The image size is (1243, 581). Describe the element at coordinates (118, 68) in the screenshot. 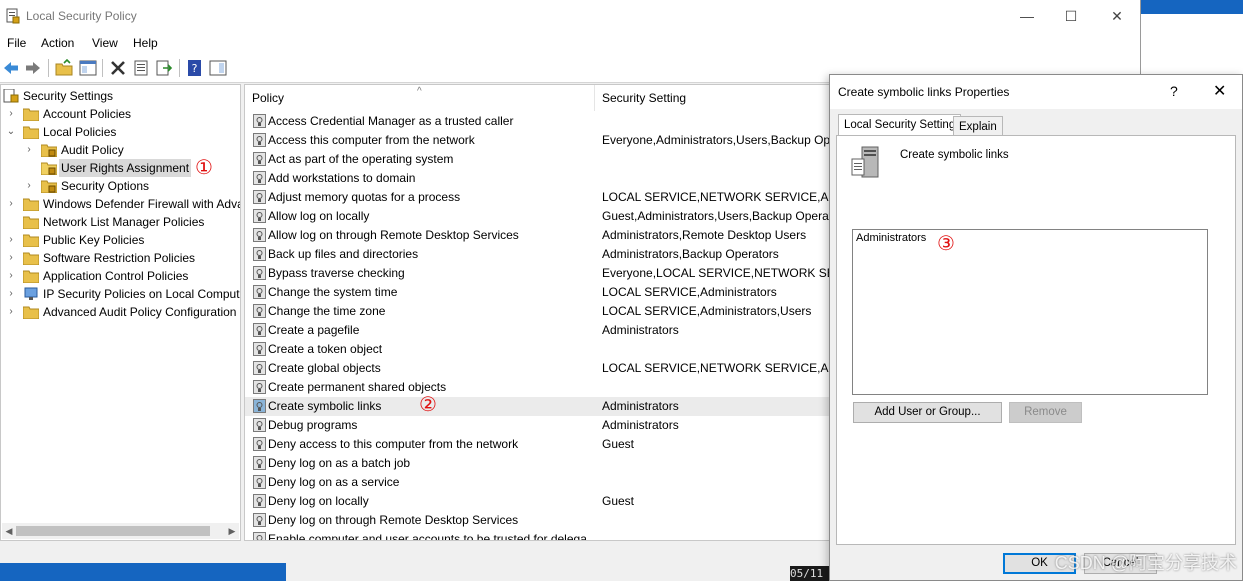

I see `delete-icon` at that location.